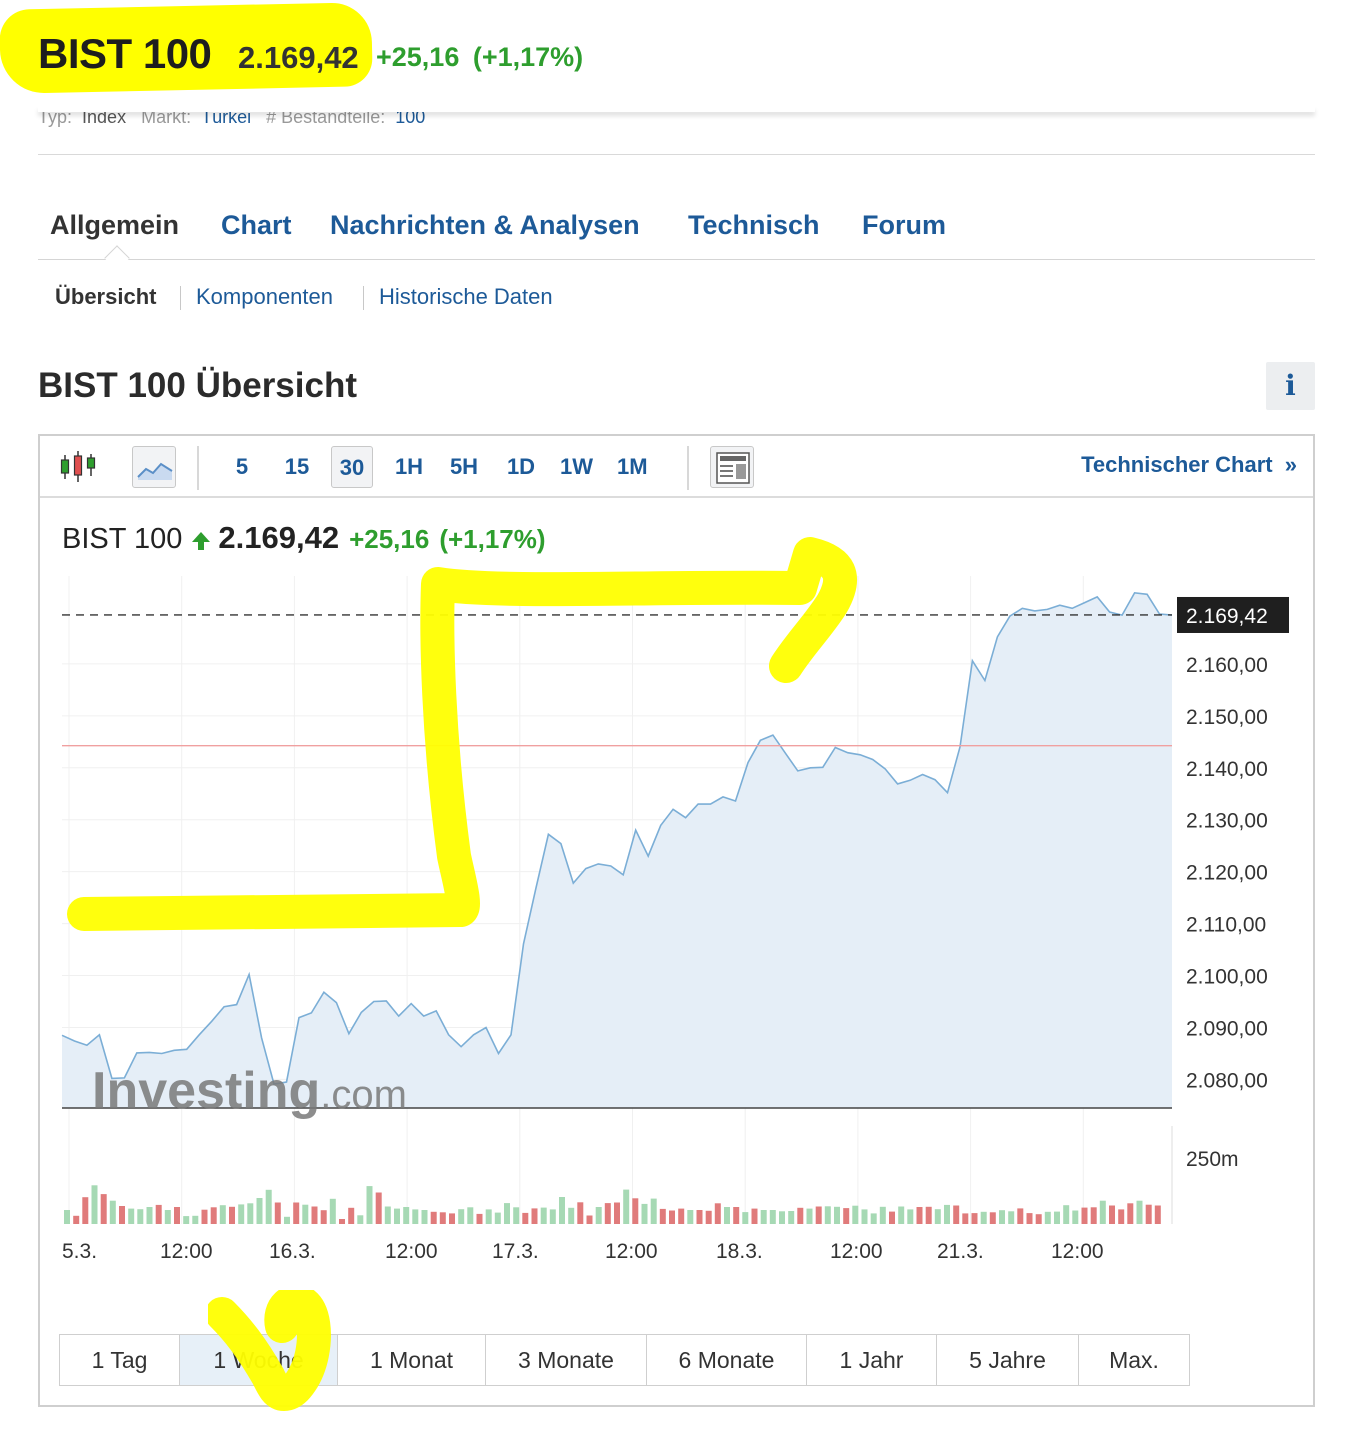 The height and width of the screenshot is (1440, 1353). What do you see at coordinates (466, 297) in the screenshot?
I see `subtab-historische-daten: Historische Daten` at bounding box center [466, 297].